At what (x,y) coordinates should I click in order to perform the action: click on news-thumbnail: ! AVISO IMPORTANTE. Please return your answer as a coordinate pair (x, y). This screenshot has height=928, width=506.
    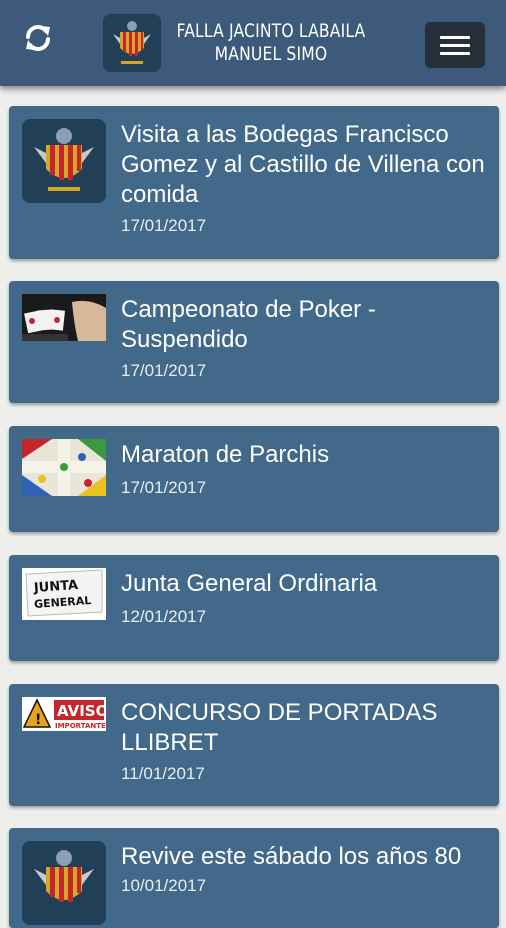
    Looking at the image, I should click on (64, 714).